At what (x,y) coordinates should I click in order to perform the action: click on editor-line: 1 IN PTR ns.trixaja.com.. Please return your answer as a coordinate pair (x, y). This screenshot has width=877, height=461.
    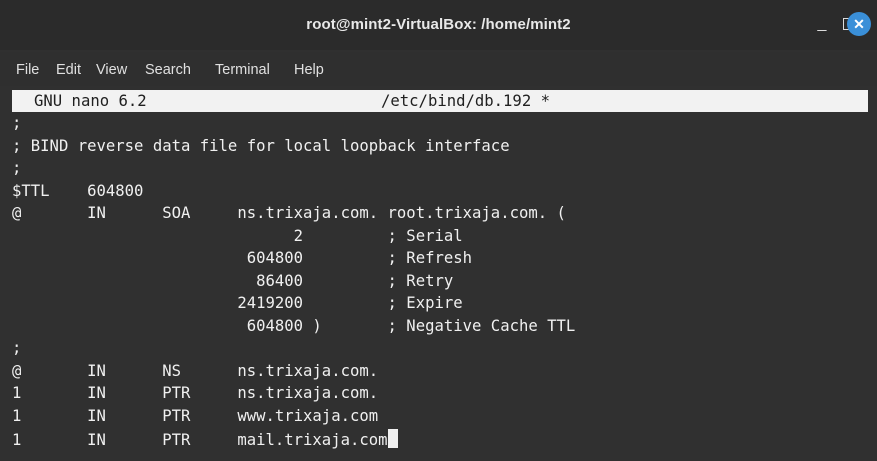
    Looking at the image, I should click on (195, 393).